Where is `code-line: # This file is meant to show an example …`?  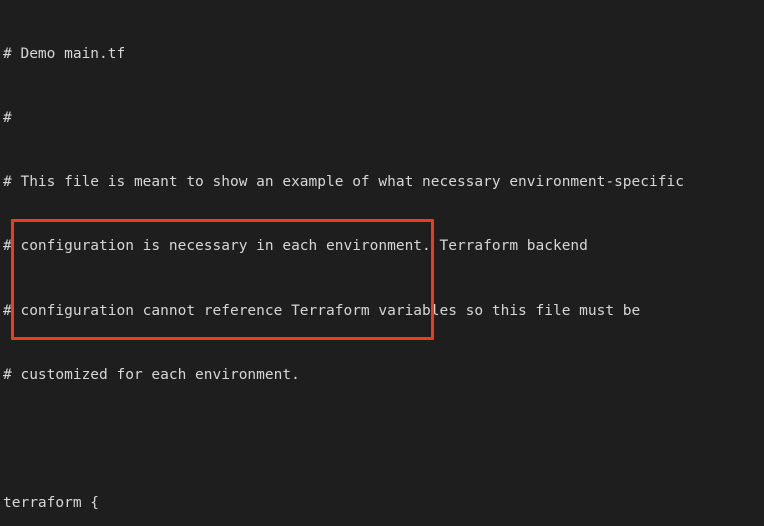 code-line: # This file is meant to show an example … is located at coordinates (343, 182).